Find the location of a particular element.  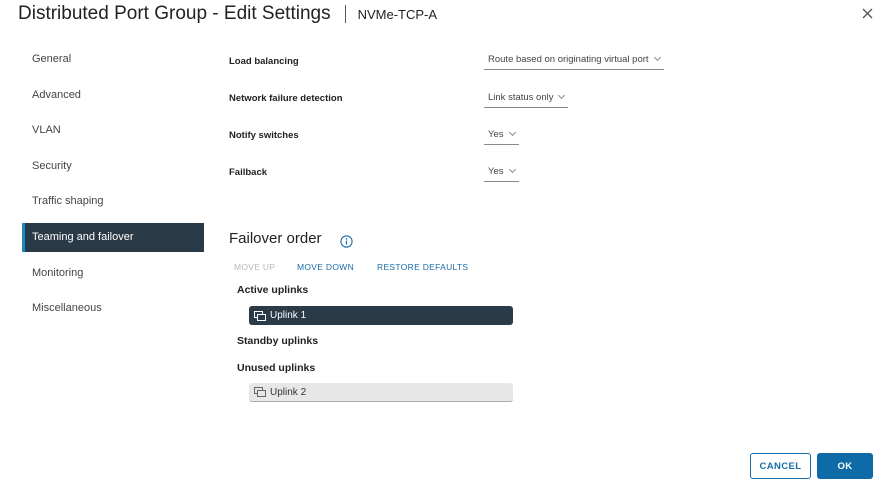

ok-button: OK is located at coordinates (845, 466).